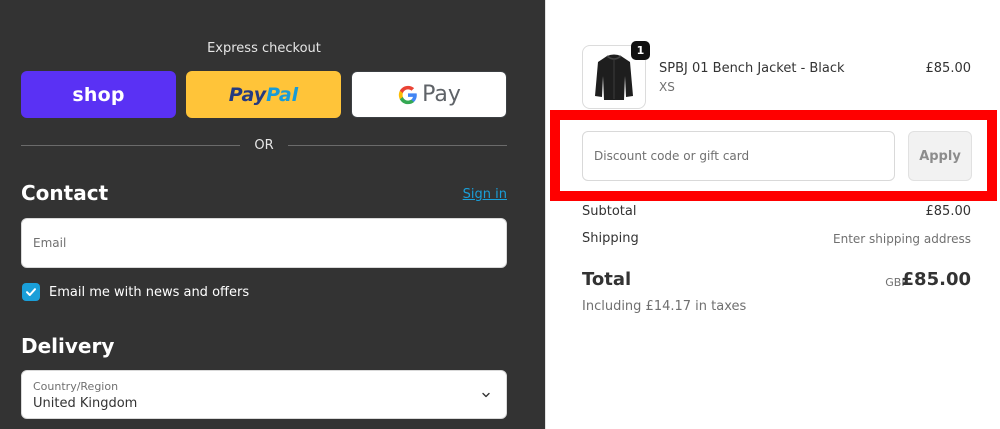  Describe the element at coordinates (65, 193) in the screenshot. I see `contact-heading: Contact` at that location.